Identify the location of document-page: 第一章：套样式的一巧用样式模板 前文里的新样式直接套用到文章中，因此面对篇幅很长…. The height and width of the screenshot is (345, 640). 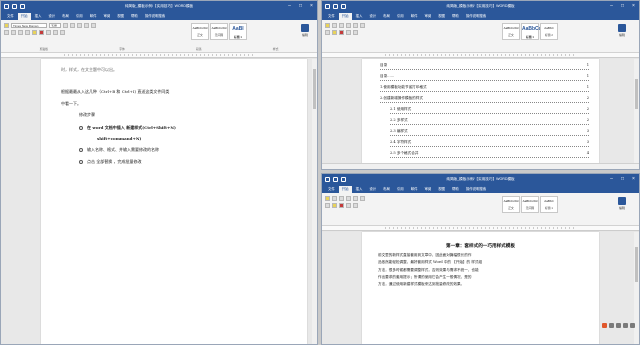
(480, 288).